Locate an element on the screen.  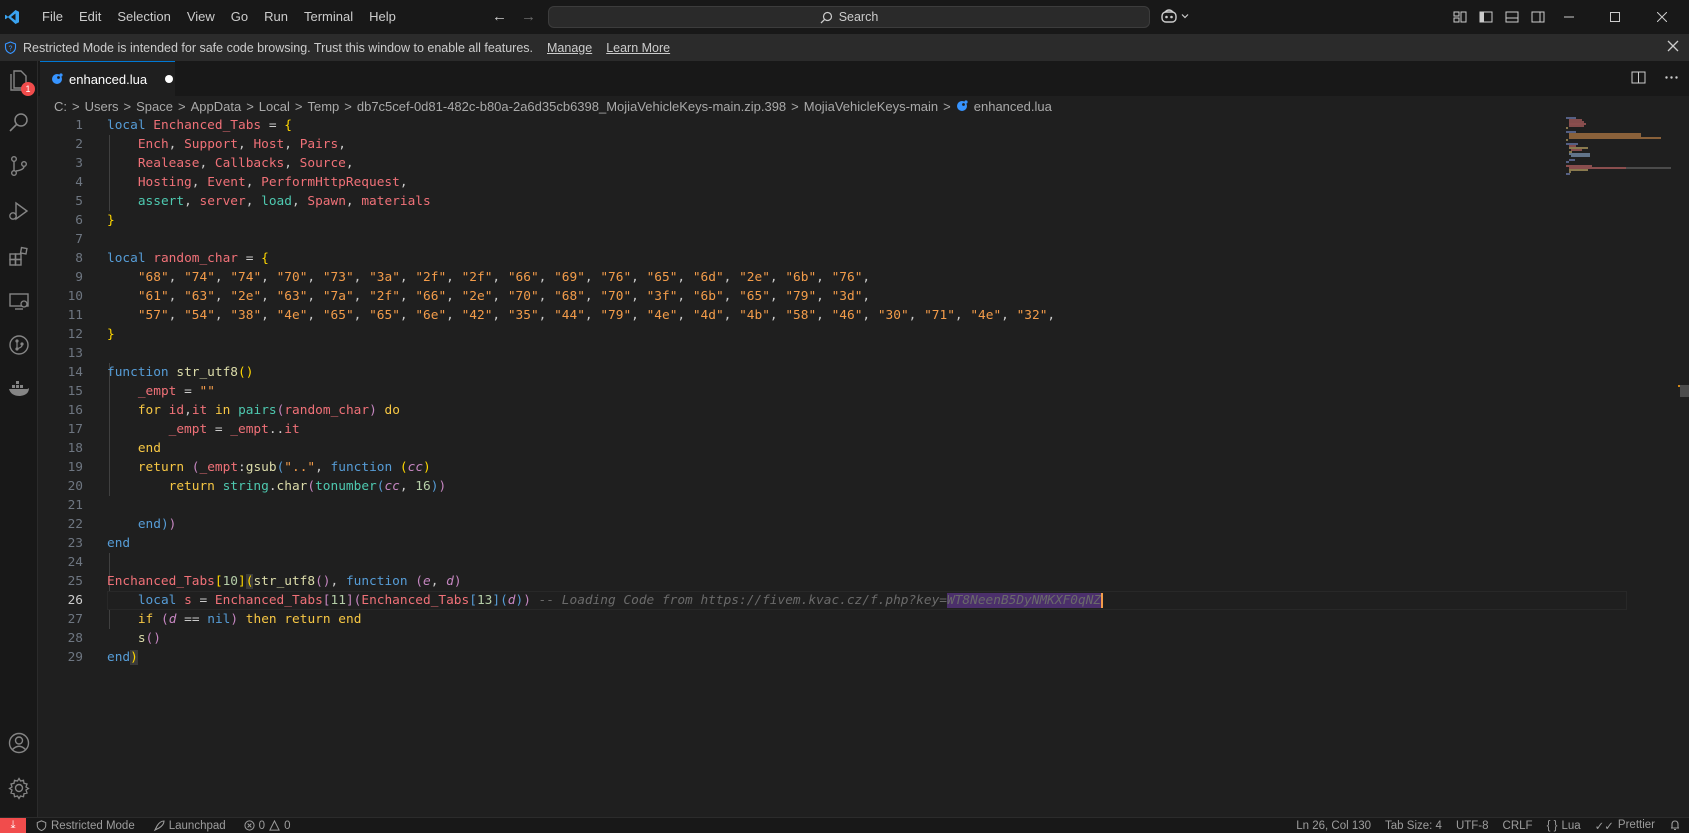
explorer-badge: 1 is located at coordinates (28, 89).